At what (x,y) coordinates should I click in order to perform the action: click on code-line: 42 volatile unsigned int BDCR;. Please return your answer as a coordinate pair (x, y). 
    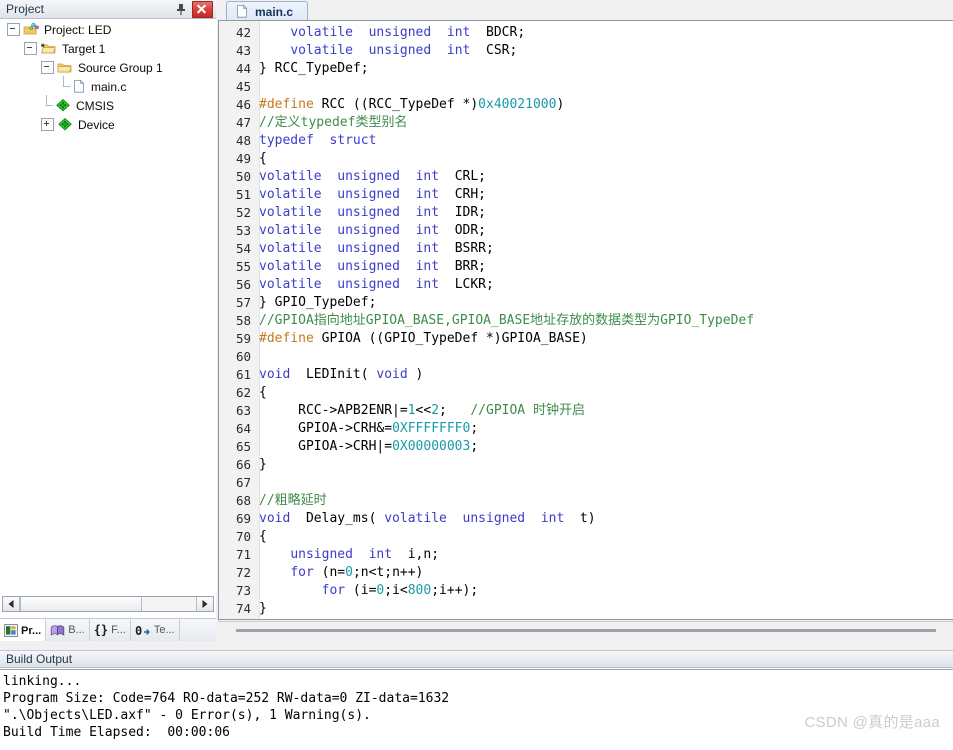
    Looking at the image, I should click on (586, 33).